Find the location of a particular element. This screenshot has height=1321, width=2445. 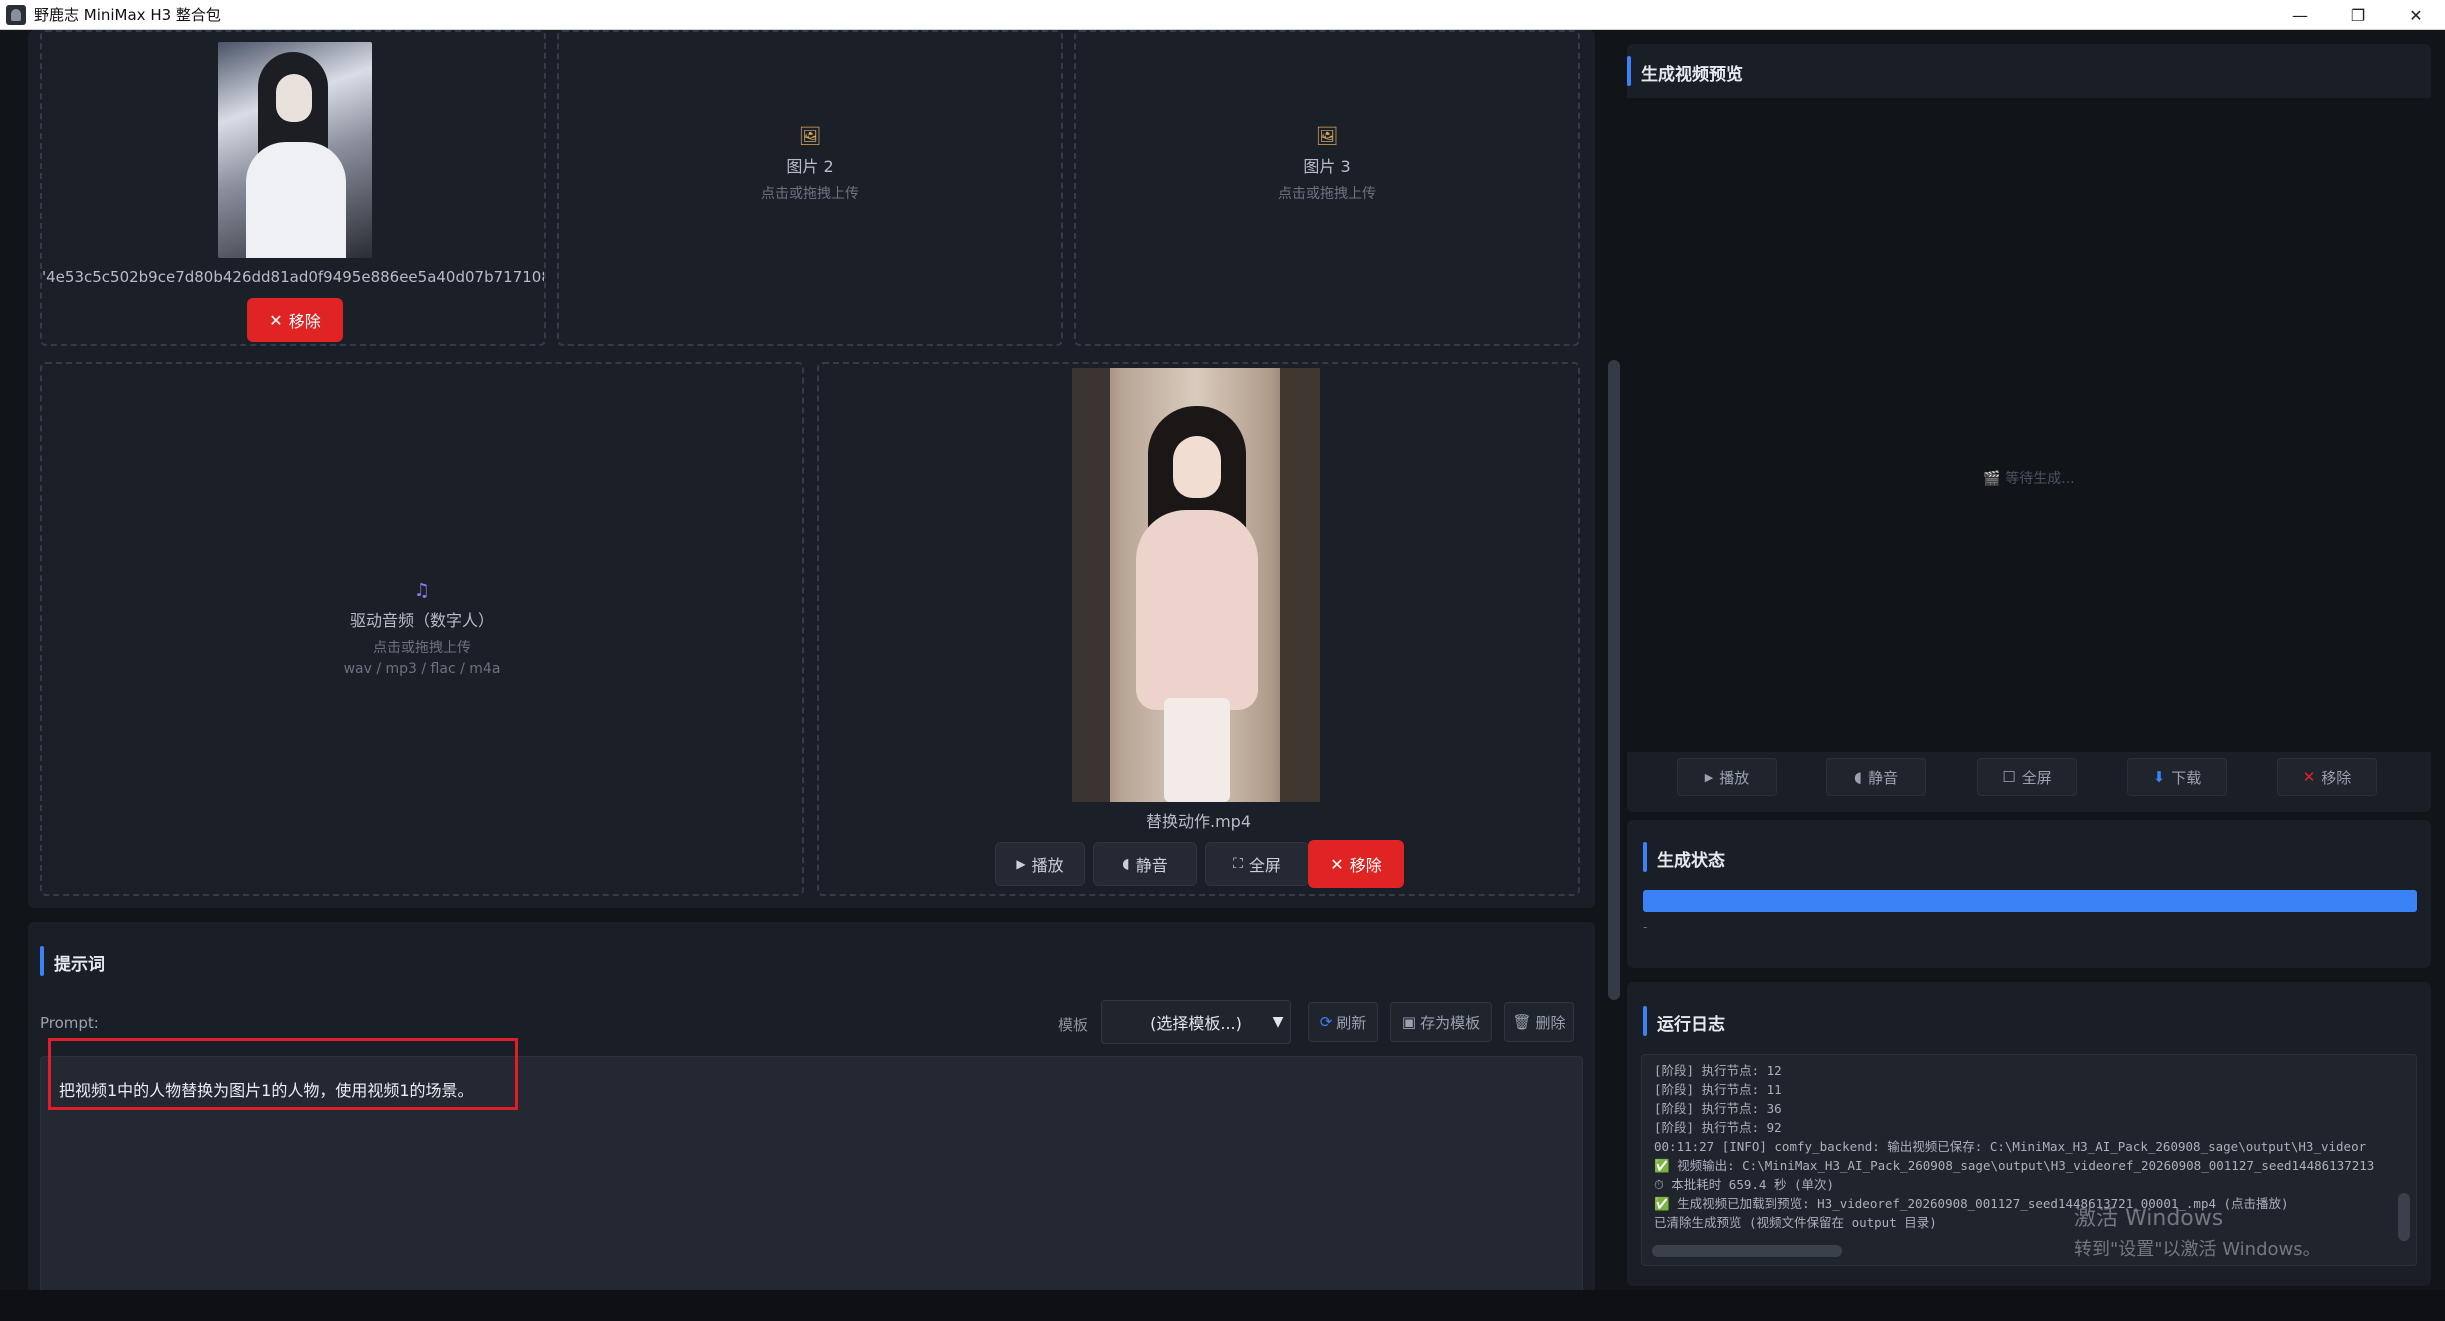

activation-watermark-hint: 转到"设置"以激活 Windows。 is located at coordinates (2197, 1249).